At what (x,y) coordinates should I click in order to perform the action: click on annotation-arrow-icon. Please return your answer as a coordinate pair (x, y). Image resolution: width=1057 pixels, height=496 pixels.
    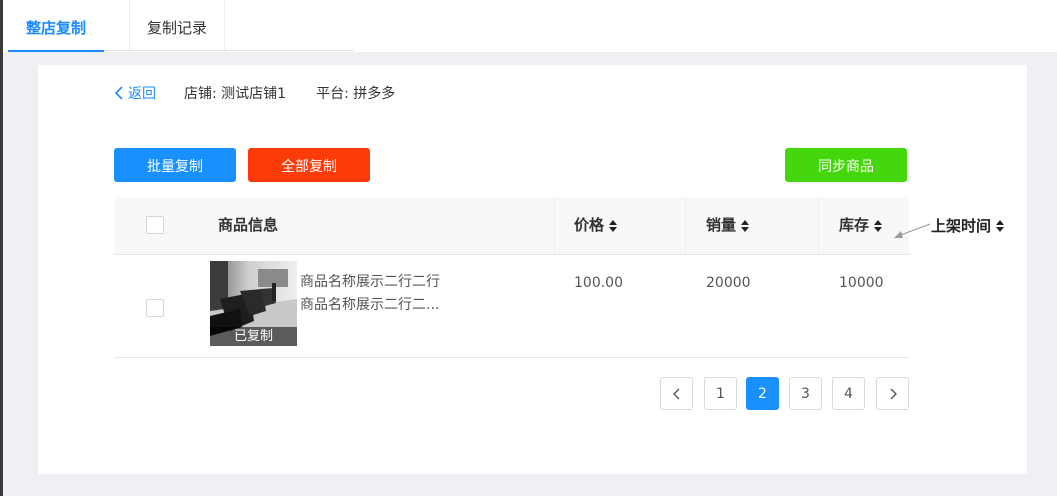
    Looking at the image, I should click on (912, 230).